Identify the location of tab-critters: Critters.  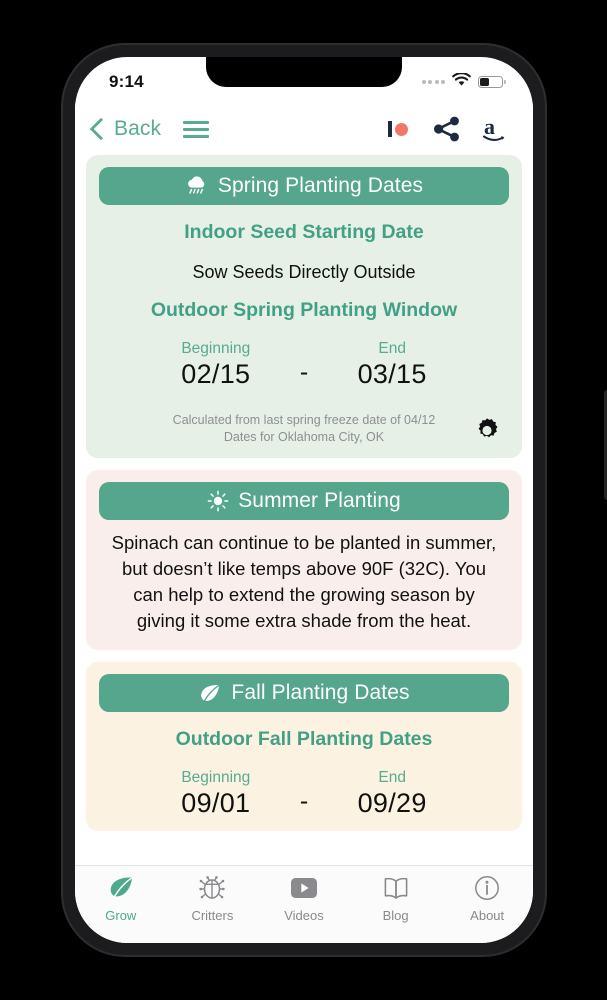
(213, 898).